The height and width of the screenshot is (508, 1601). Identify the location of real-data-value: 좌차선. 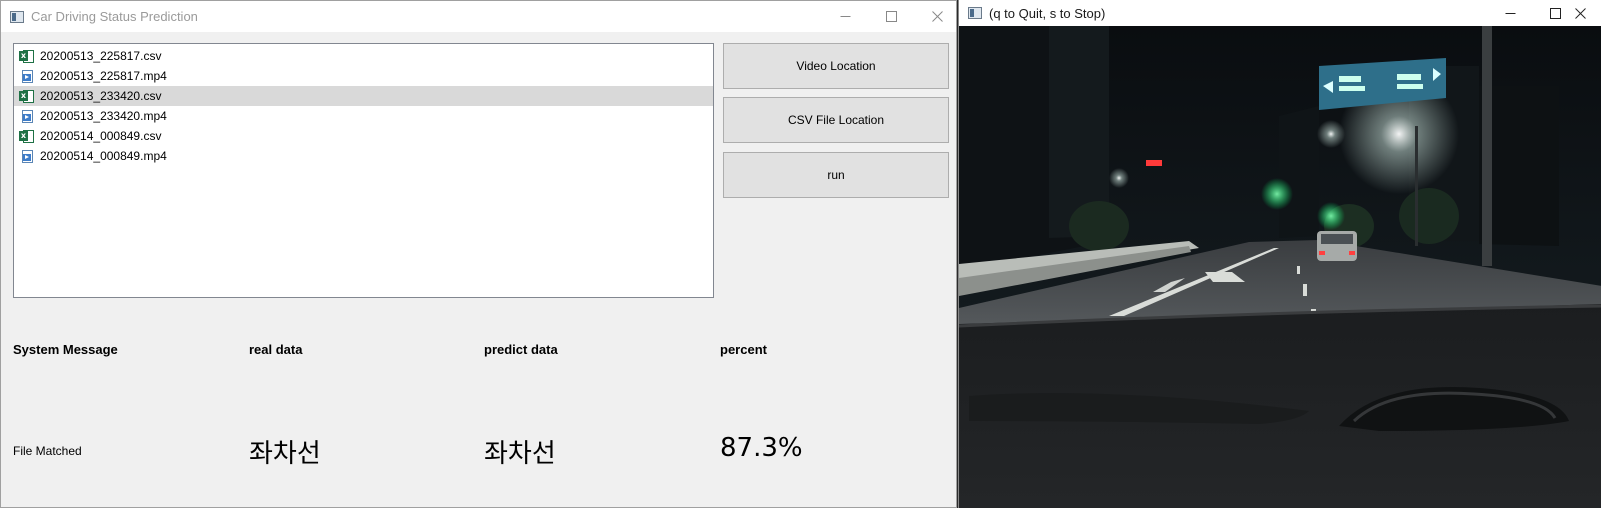
(285, 454).